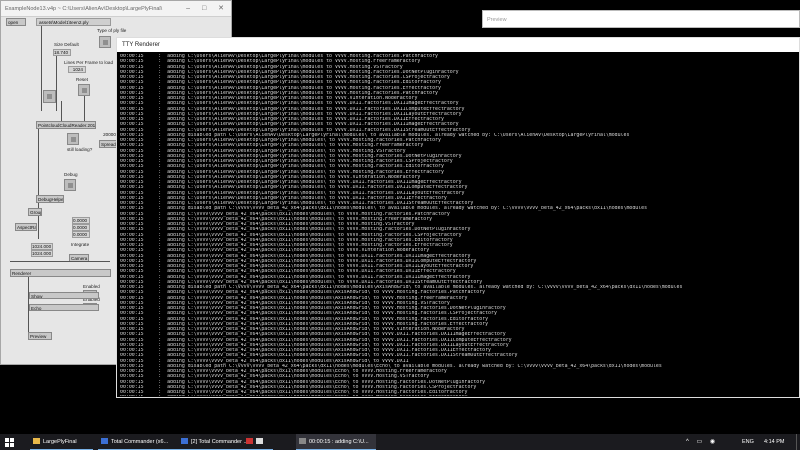 Image resolution: width=800 pixels, height=450 pixels. I want to click on enabled-label-1: Enabled, so click(91, 286).